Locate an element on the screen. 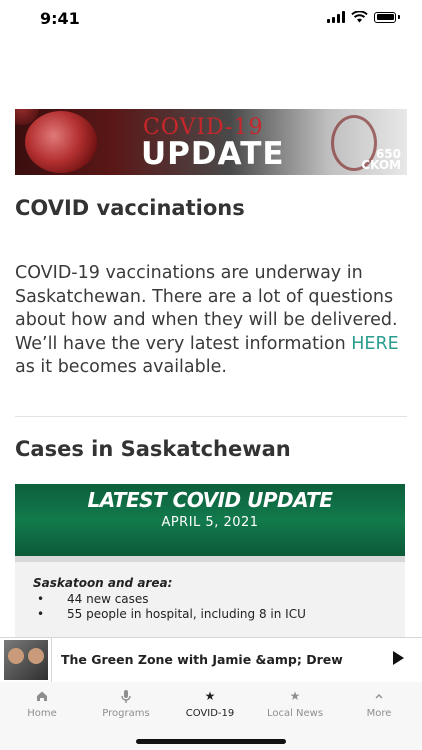 The height and width of the screenshot is (750, 422). tab-home: Home is located at coordinates (42, 703).